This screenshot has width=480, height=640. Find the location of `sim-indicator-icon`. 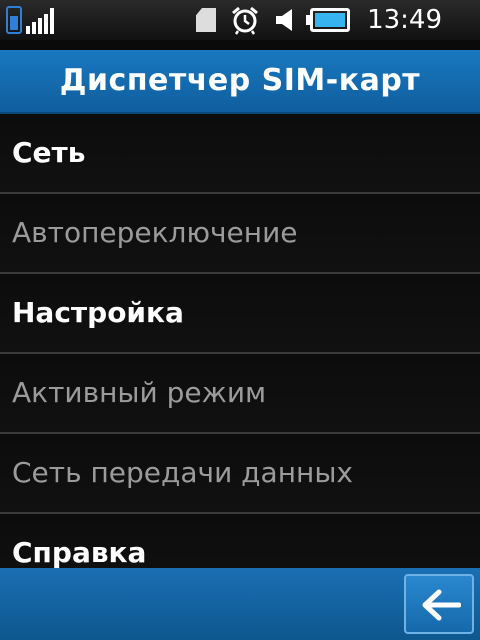

sim-indicator-icon is located at coordinates (14, 20).